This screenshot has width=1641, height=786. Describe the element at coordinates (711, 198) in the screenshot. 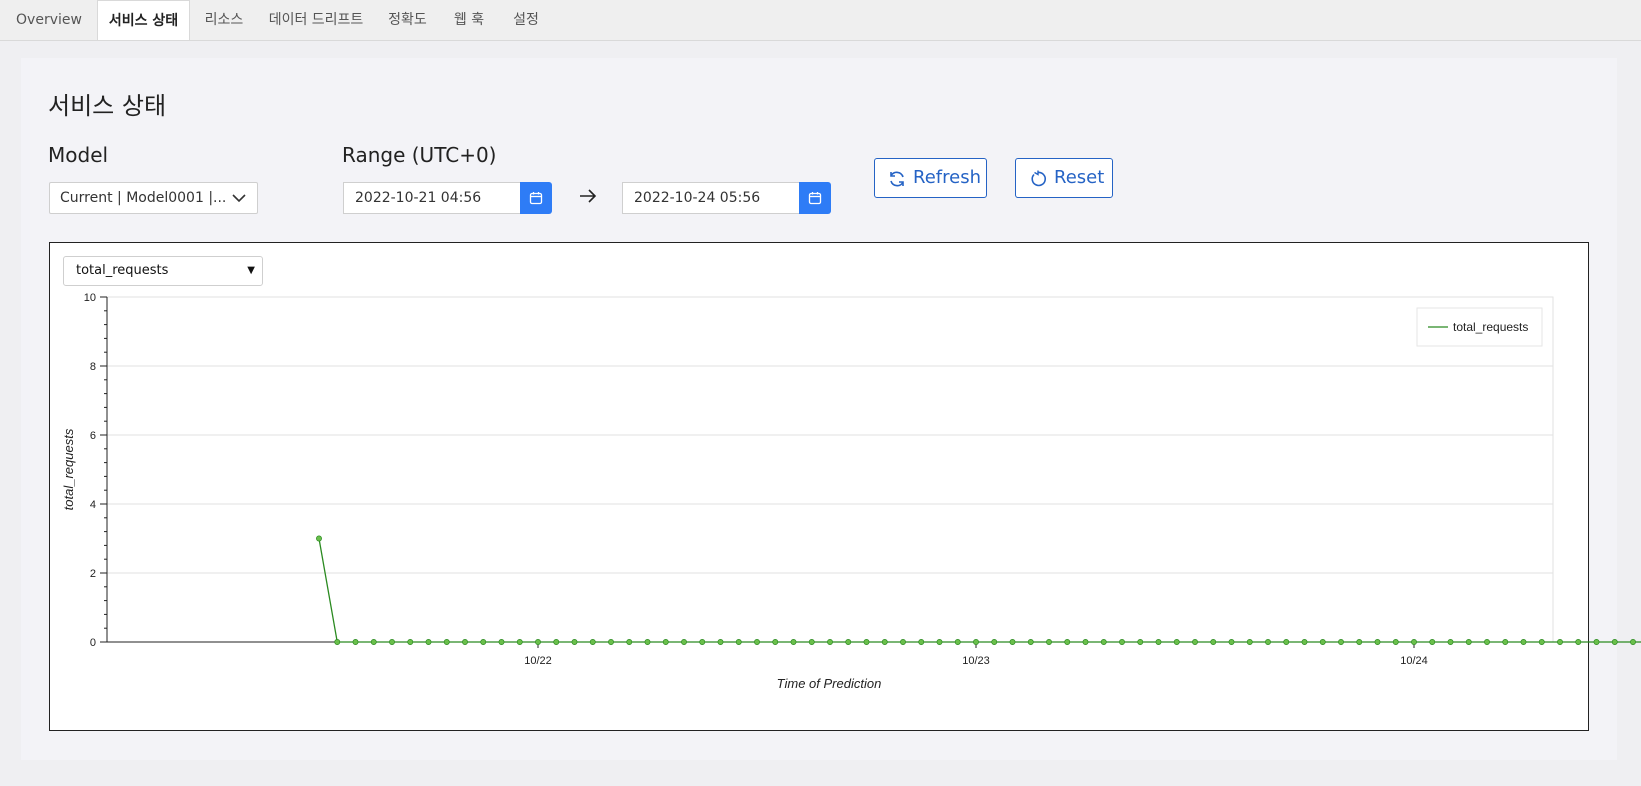

I see `end-date-input: 2022-10-24 05:56` at that location.